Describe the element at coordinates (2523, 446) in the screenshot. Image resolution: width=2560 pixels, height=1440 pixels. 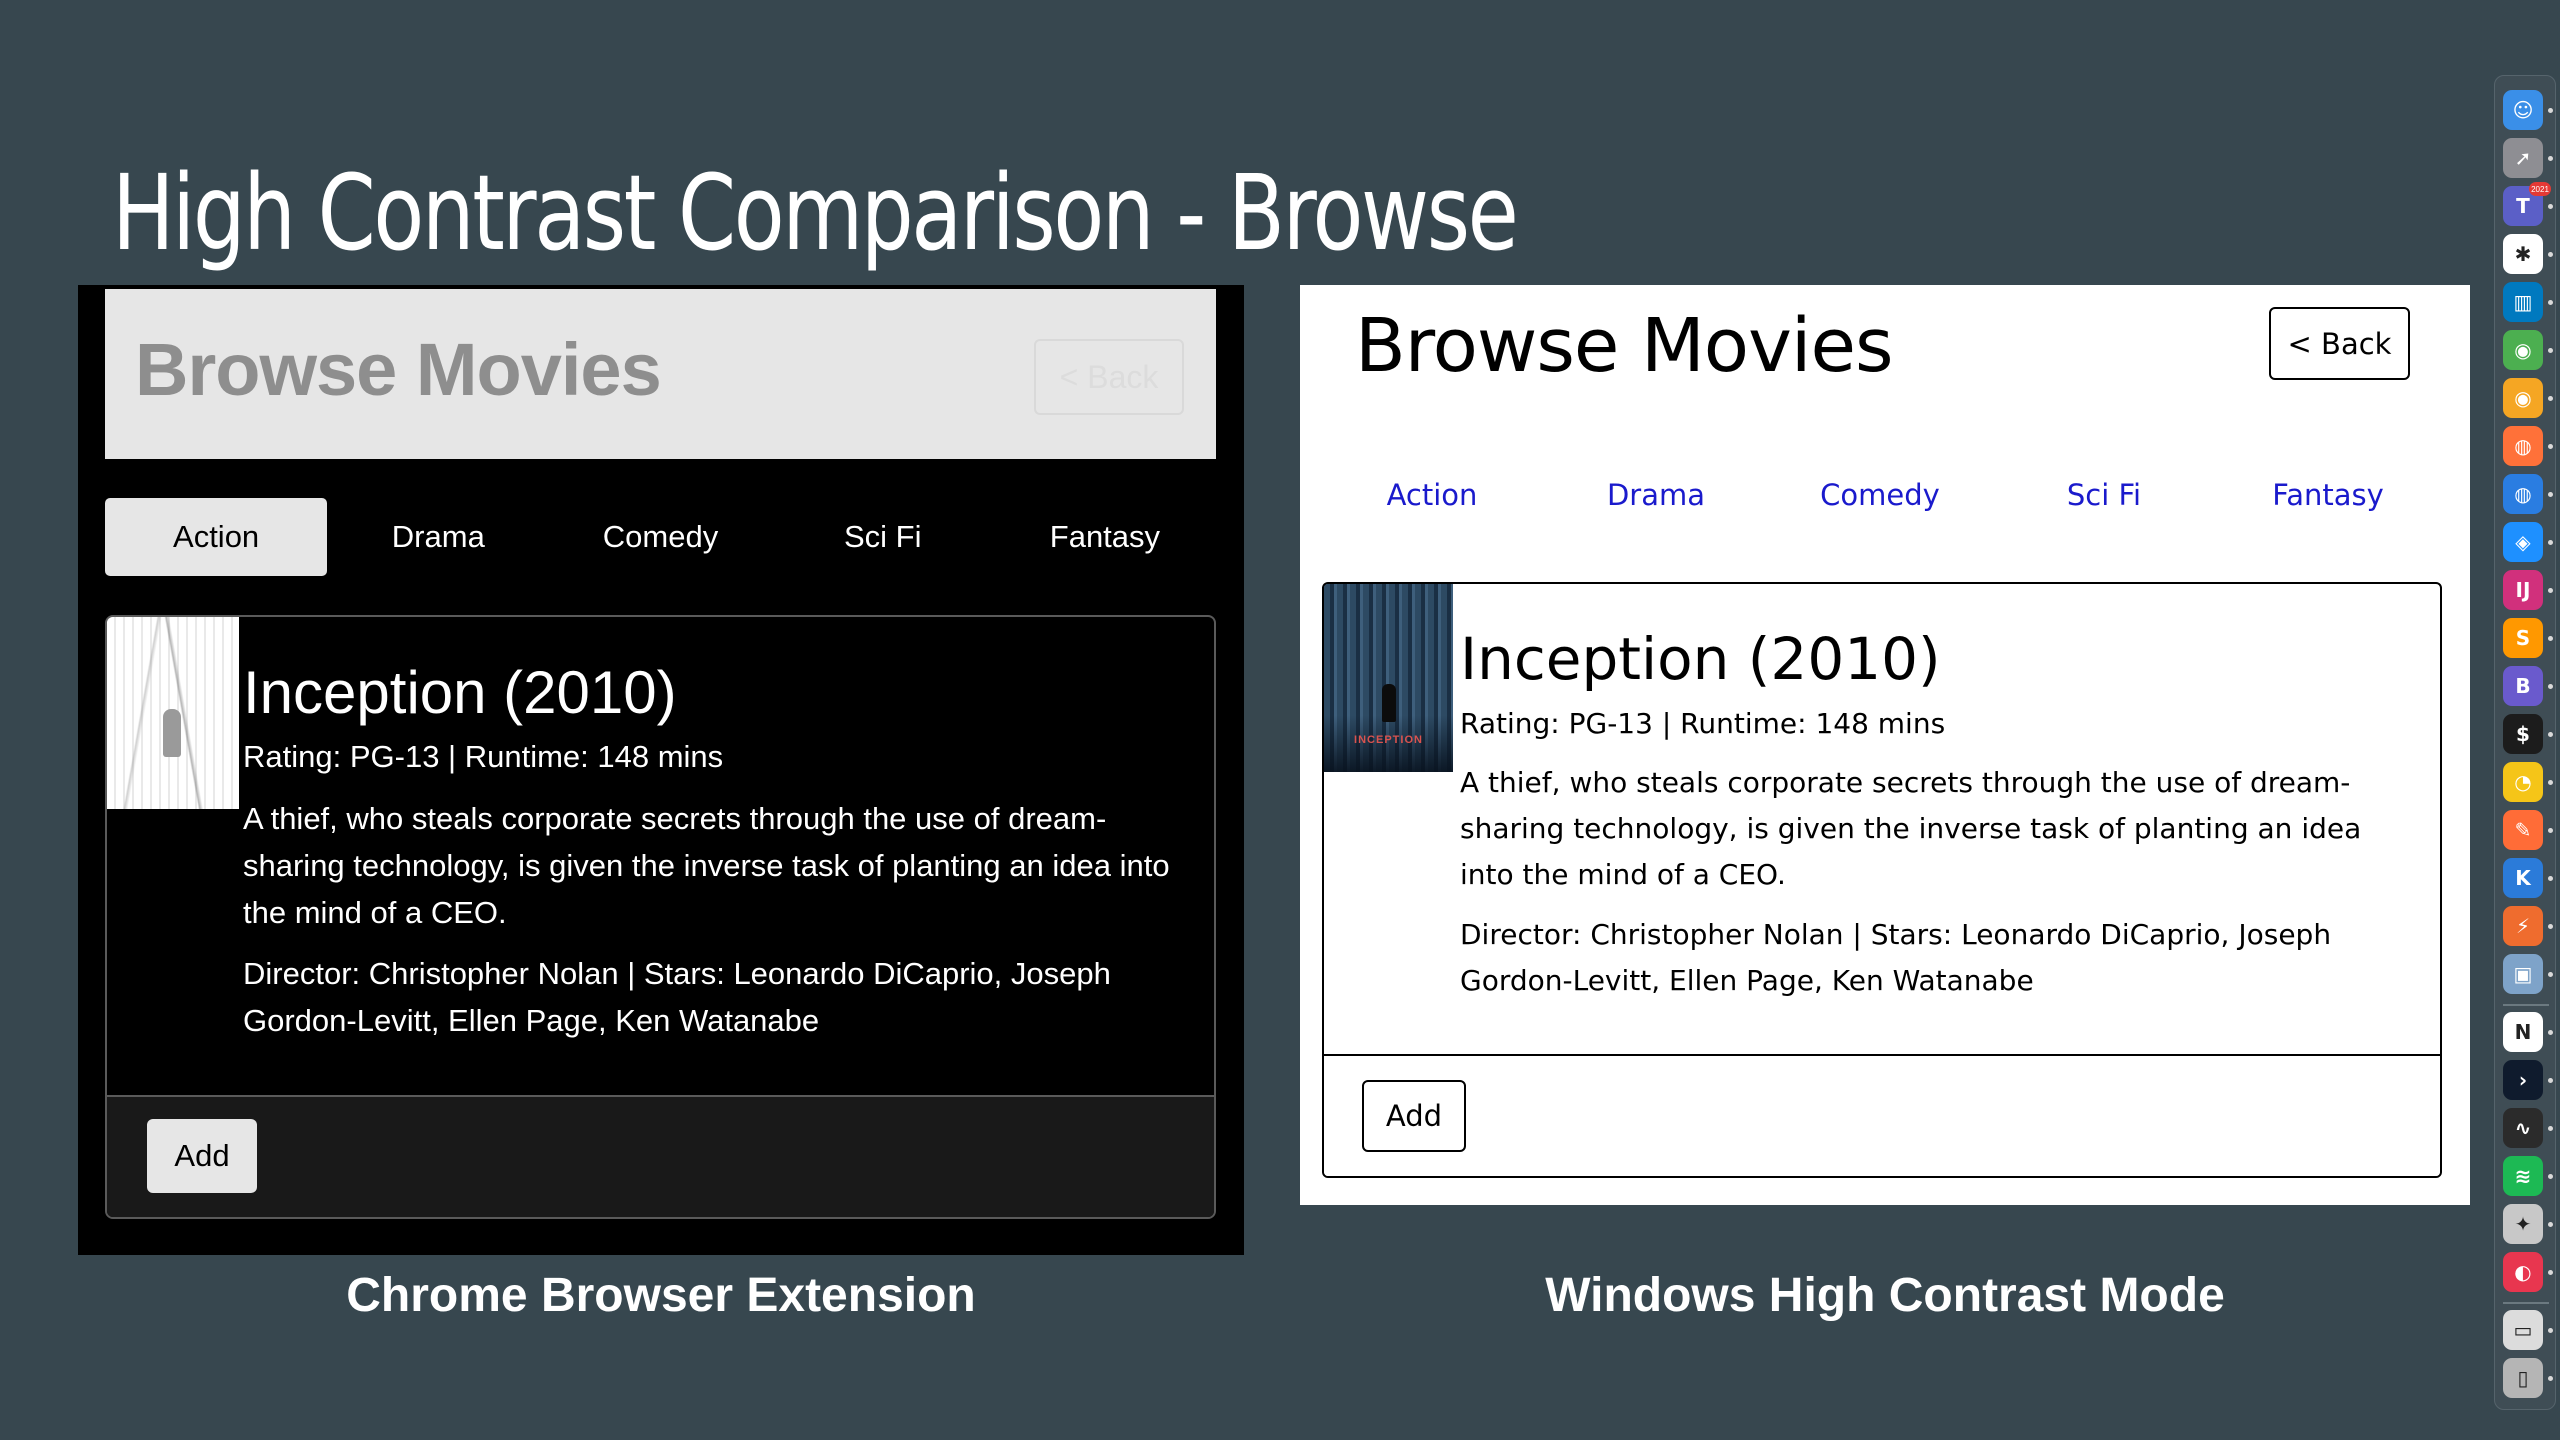
I see `firefox-icon: ◍` at that location.